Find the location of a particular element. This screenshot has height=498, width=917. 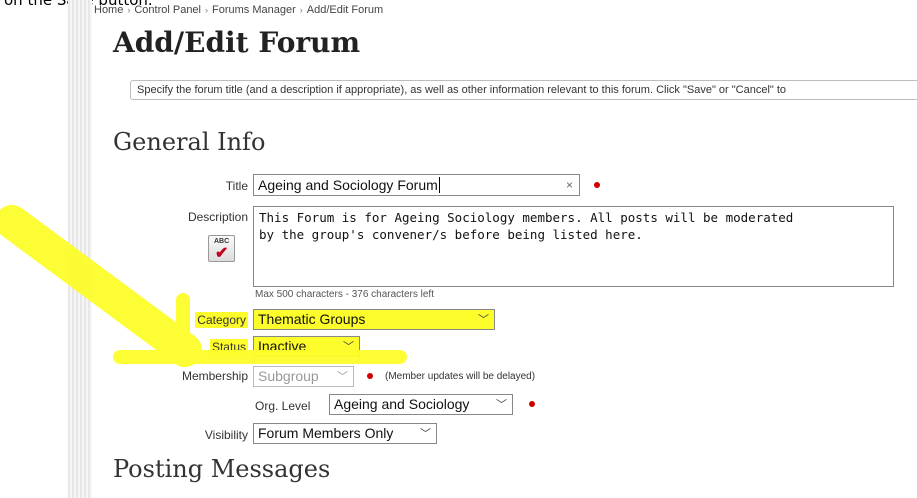

status-select-value: Inactive is located at coordinates (282, 346).